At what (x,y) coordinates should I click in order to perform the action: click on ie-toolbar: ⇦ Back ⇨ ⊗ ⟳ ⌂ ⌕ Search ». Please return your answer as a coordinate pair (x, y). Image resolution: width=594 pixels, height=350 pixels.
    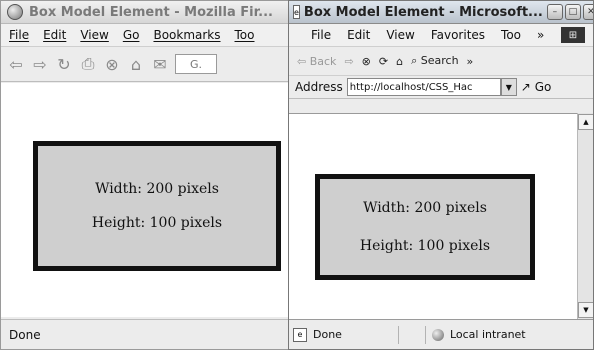
    Looking at the image, I should click on (441, 61).